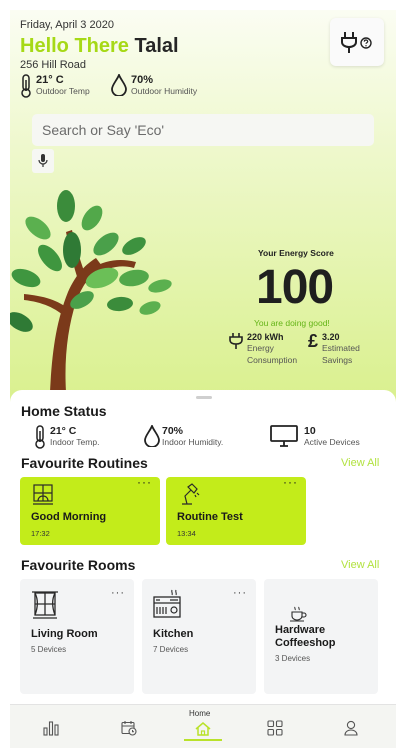 Image resolution: width=406 pixels, height=755 pixels. What do you see at coordinates (164, 91) in the screenshot?
I see `outdoor-humidity-label: Outdoor Humidity` at bounding box center [164, 91].